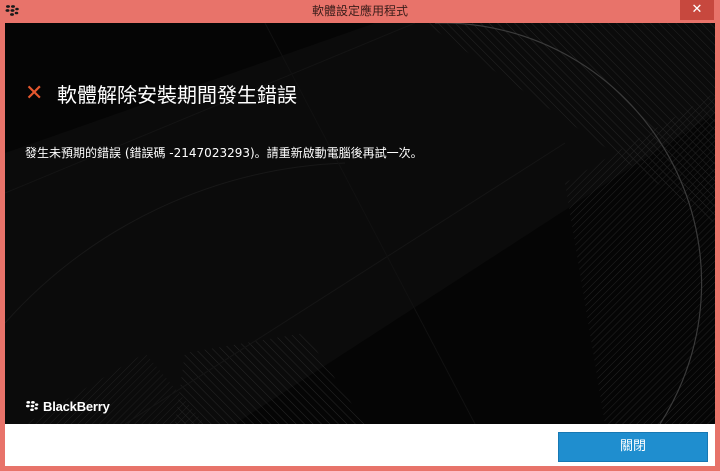  I want to click on brand-logo: BlackBerry, so click(67, 406).